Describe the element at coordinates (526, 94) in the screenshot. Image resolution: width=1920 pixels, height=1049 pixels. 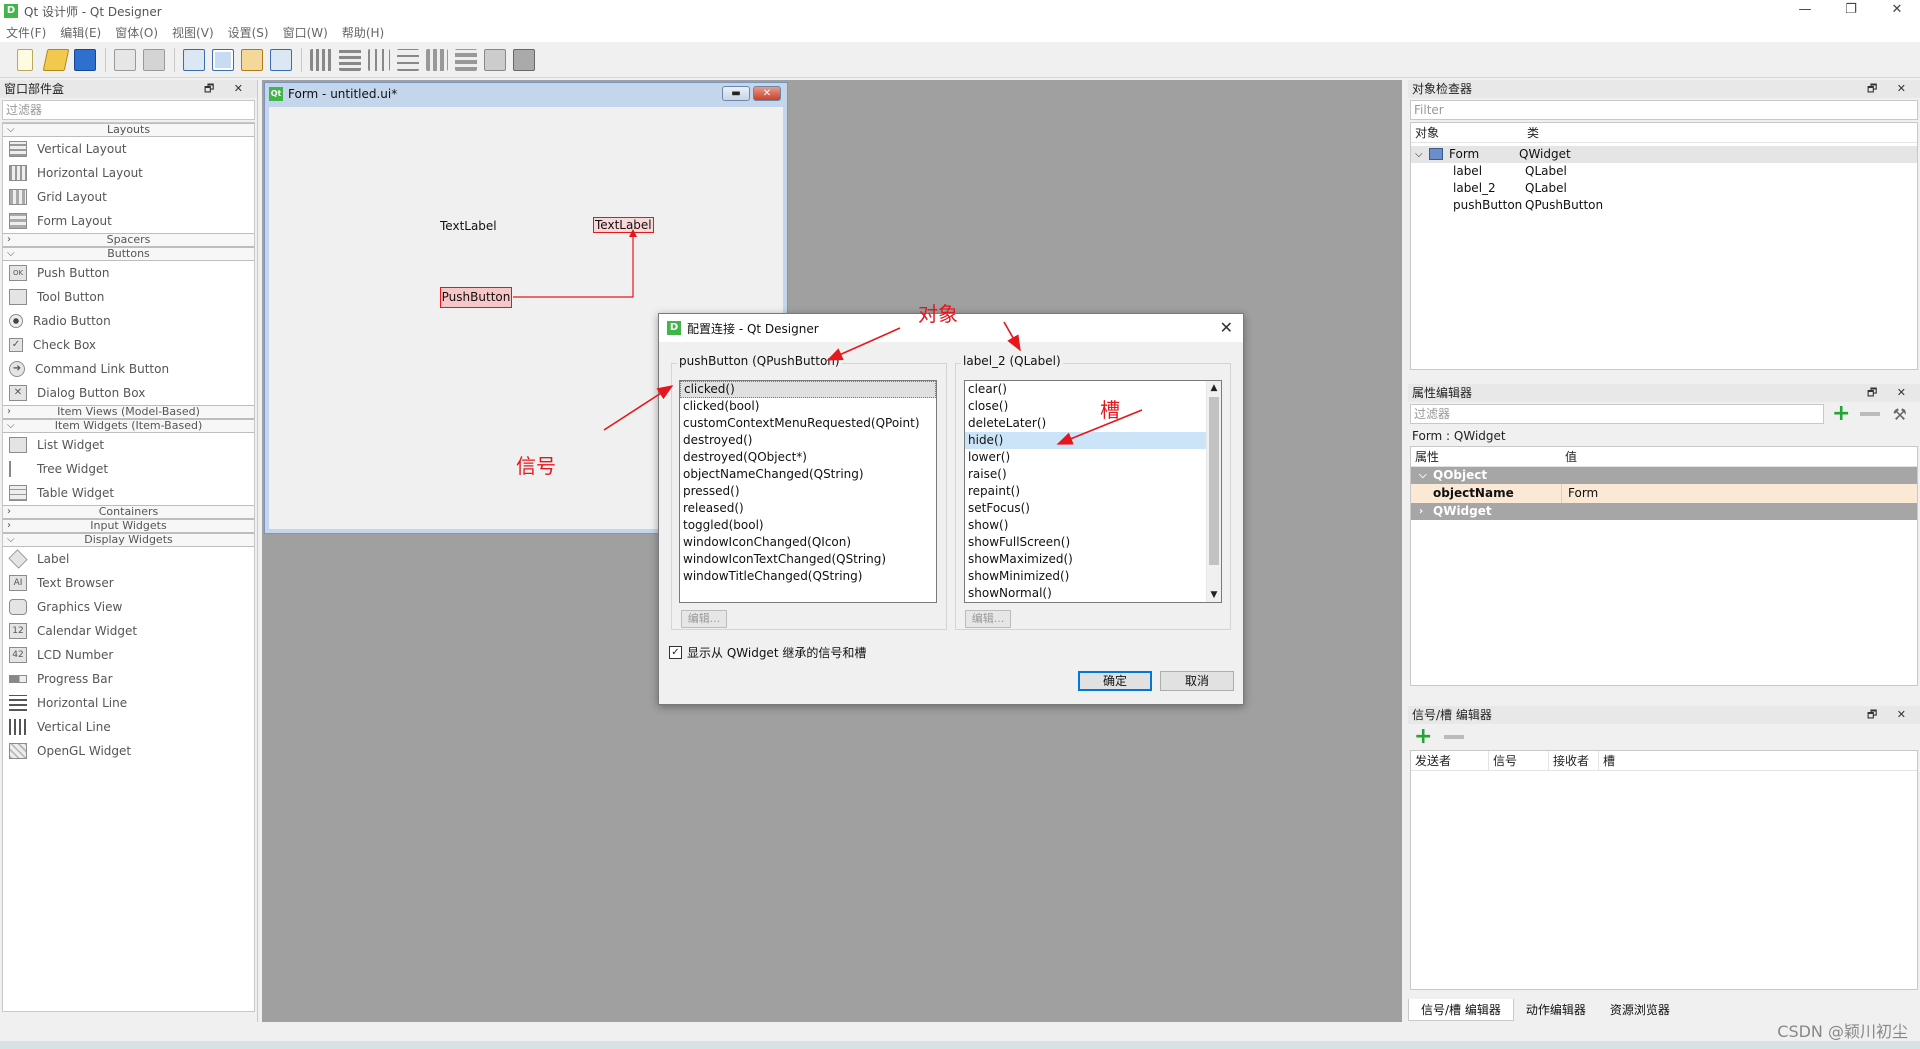
I see `form-window-titlebar: Qt Form - untitled.ui*` at that location.